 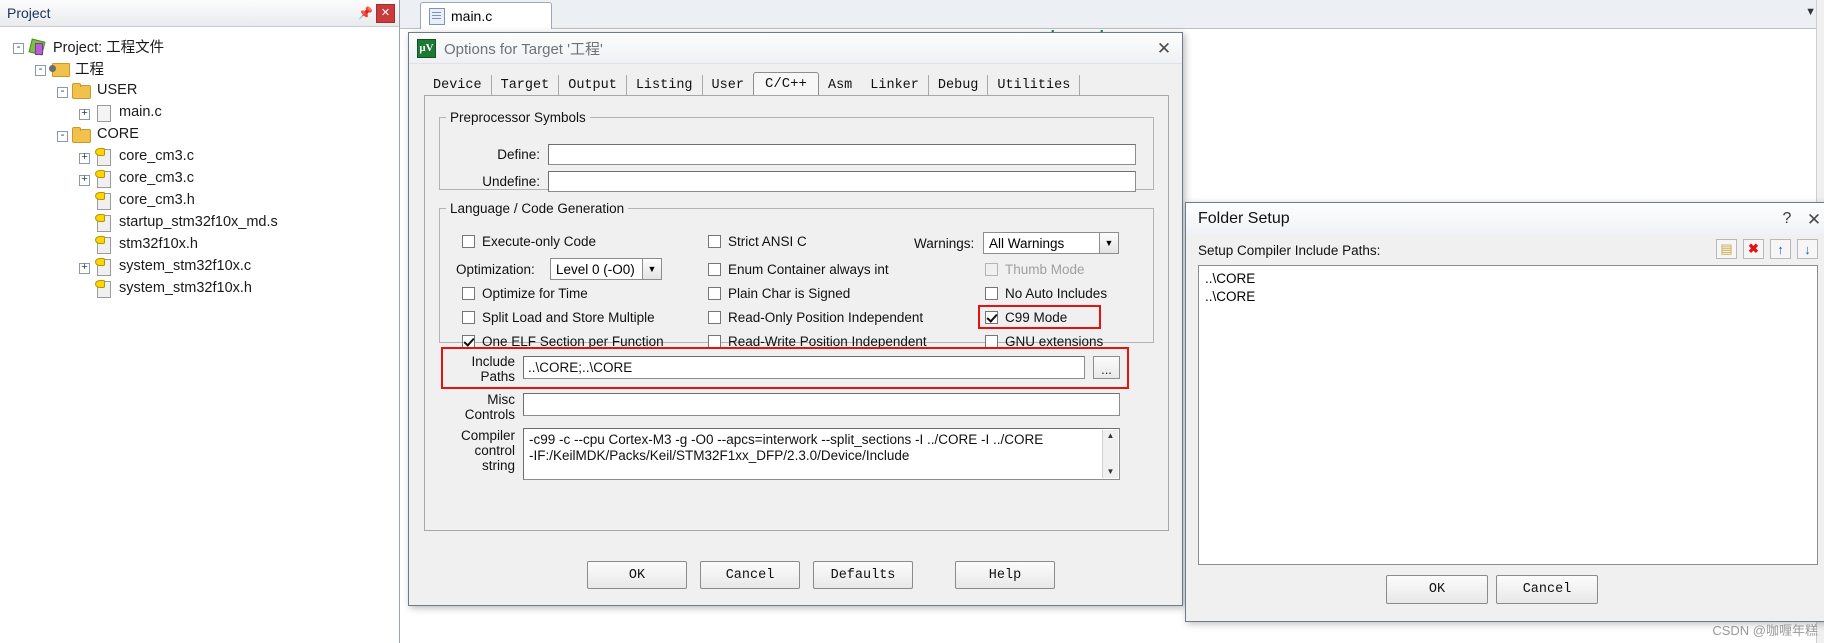 I want to click on tab-utilities: Utilities, so click(x=1034, y=86).